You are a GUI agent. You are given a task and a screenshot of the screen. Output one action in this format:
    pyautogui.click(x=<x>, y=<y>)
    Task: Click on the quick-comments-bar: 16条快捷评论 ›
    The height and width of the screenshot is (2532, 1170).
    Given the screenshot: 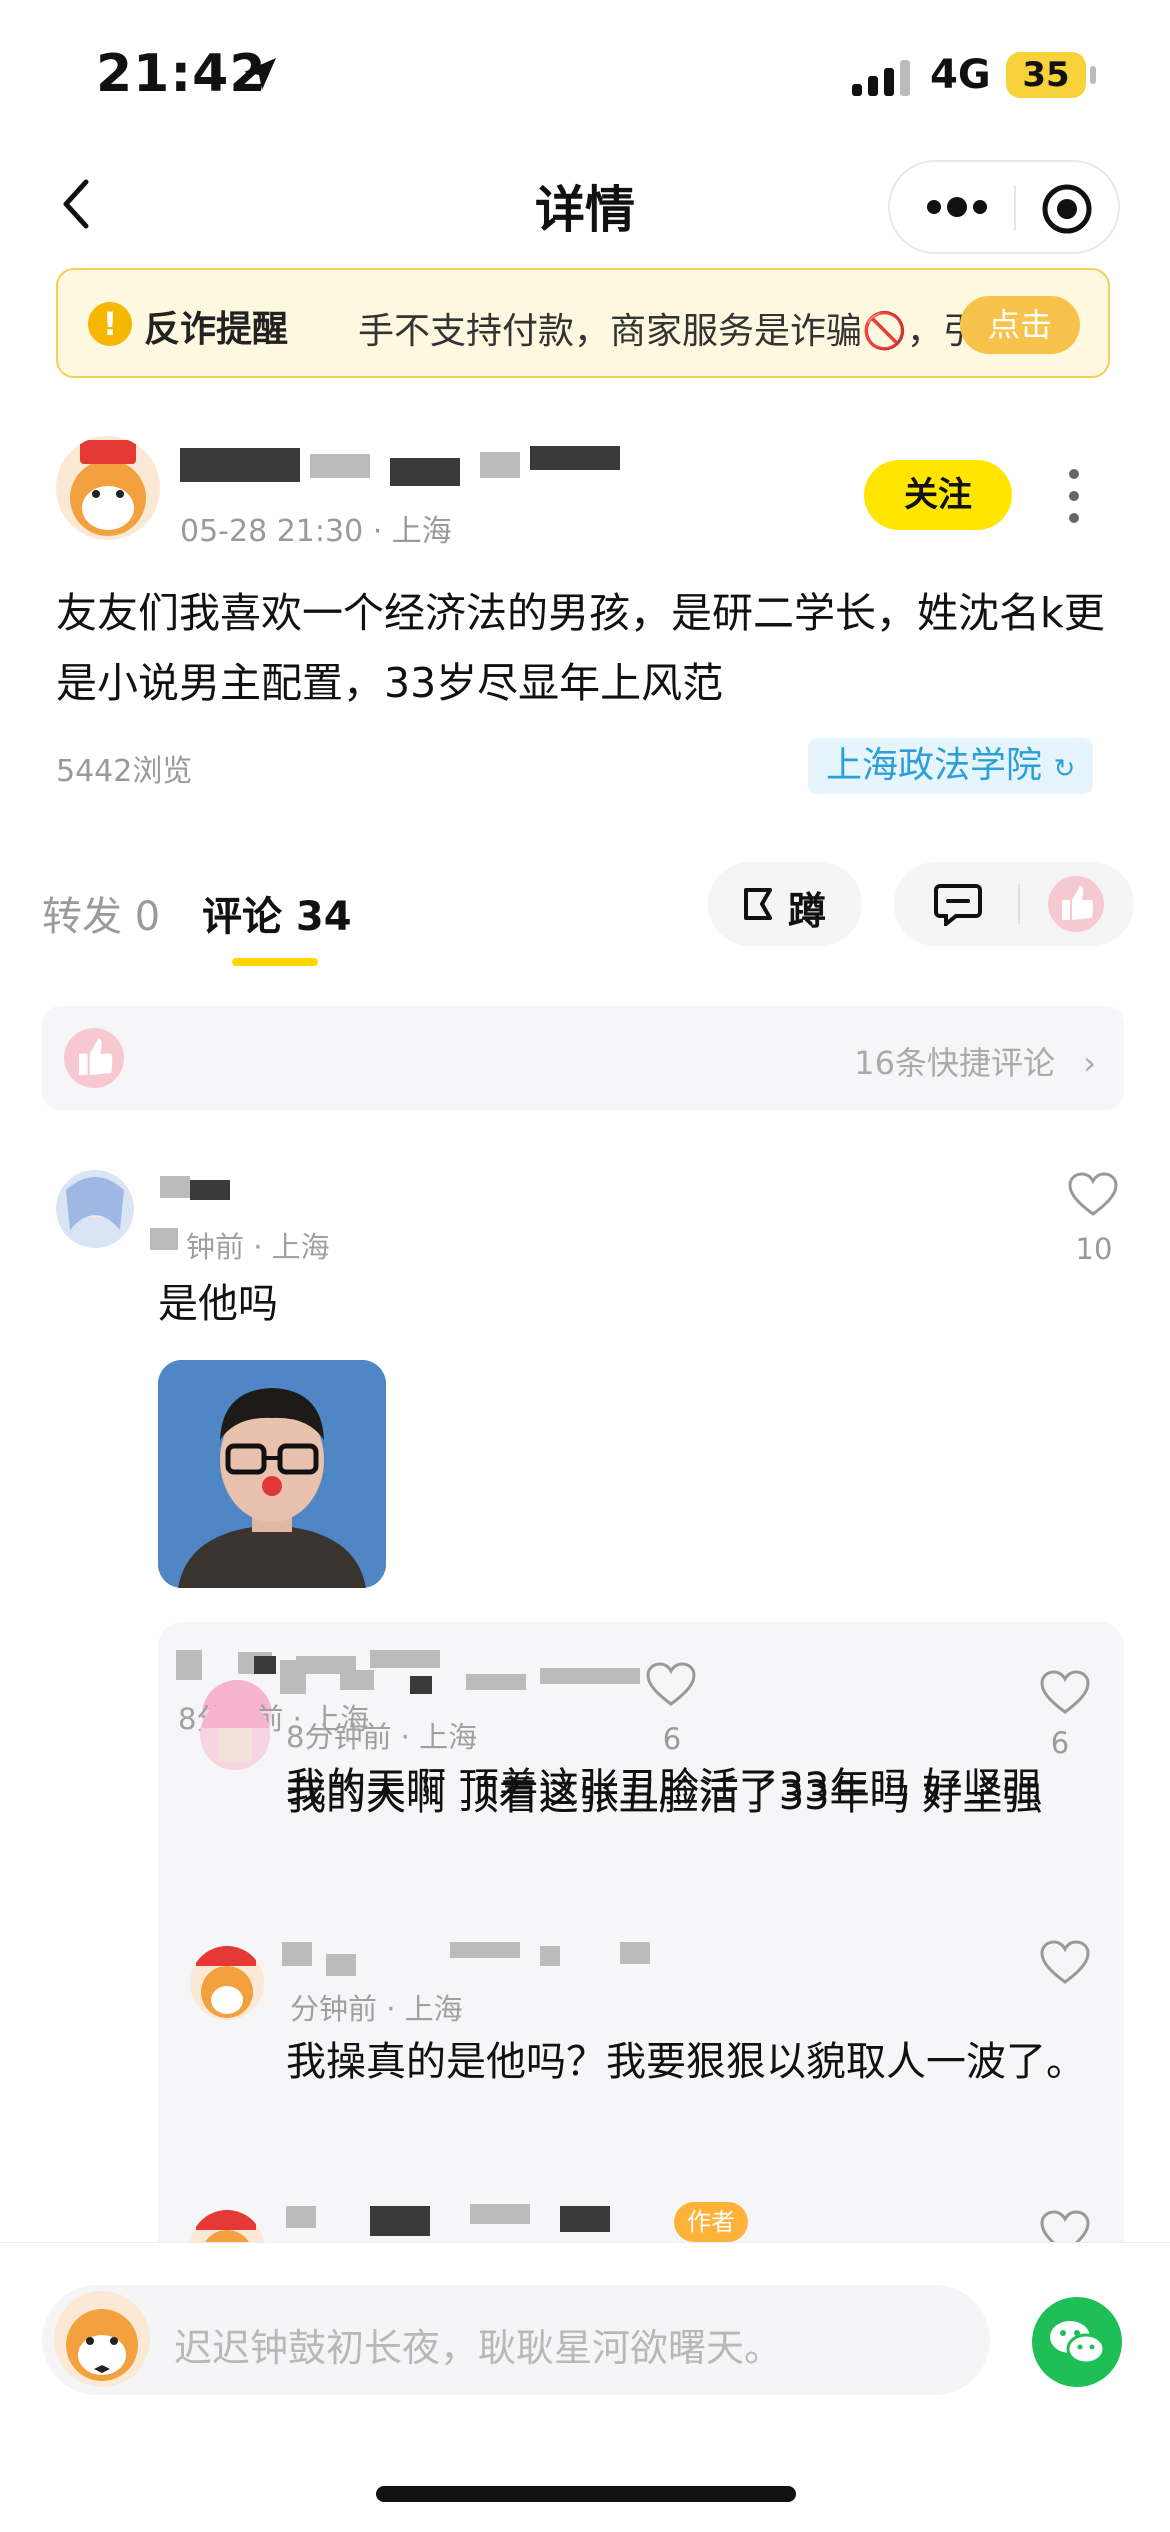 What is the action you would take?
    pyautogui.click(x=583, y=1058)
    